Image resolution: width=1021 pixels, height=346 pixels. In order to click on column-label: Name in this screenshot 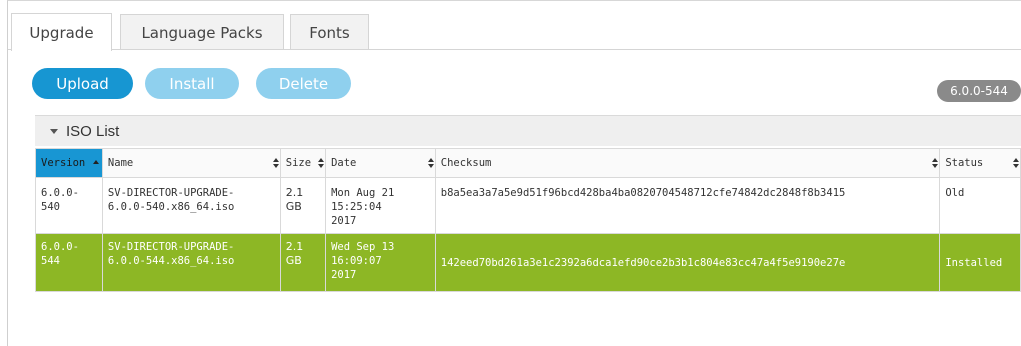, I will do `click(120, 163)`.